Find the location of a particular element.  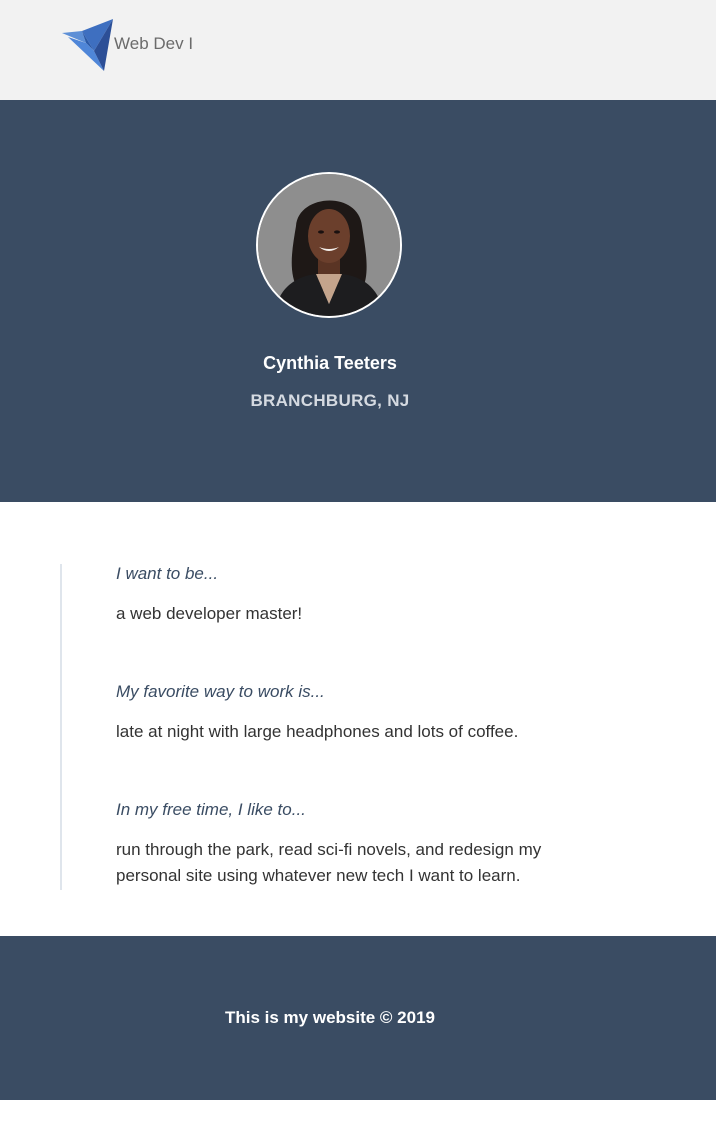

site-header: Web Dev I is located at coordinates (358, 50).